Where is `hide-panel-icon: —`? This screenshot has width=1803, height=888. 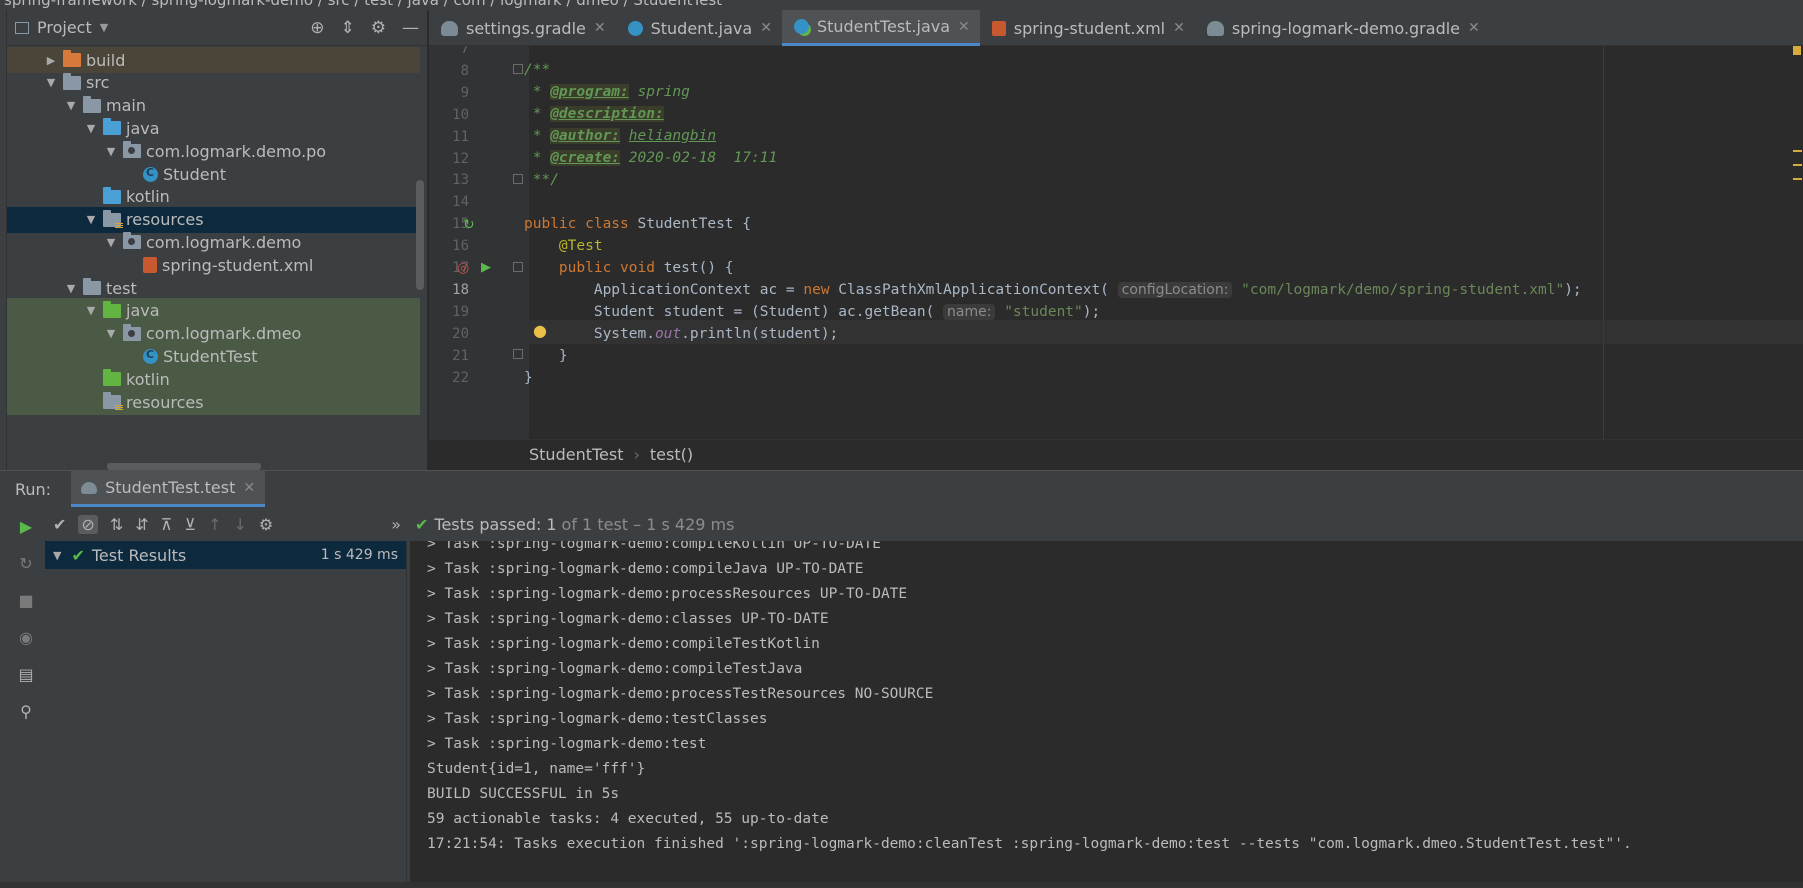
hide-panel-icon: — is located at coordinates (410, 28).